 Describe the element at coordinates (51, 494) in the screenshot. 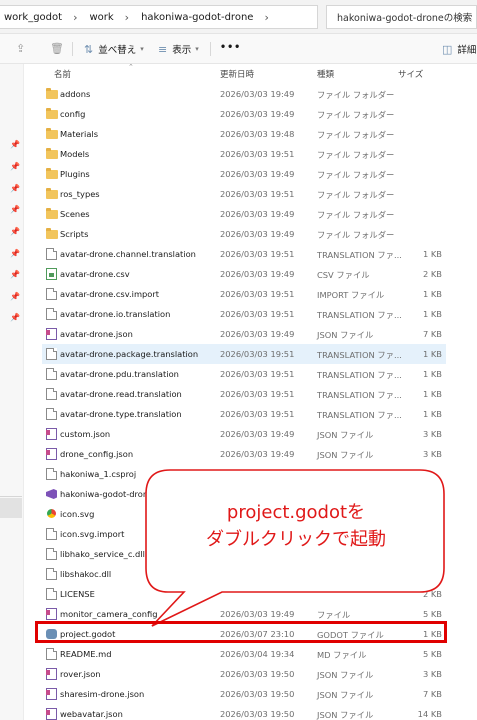

I see `vs-icon` at that location.